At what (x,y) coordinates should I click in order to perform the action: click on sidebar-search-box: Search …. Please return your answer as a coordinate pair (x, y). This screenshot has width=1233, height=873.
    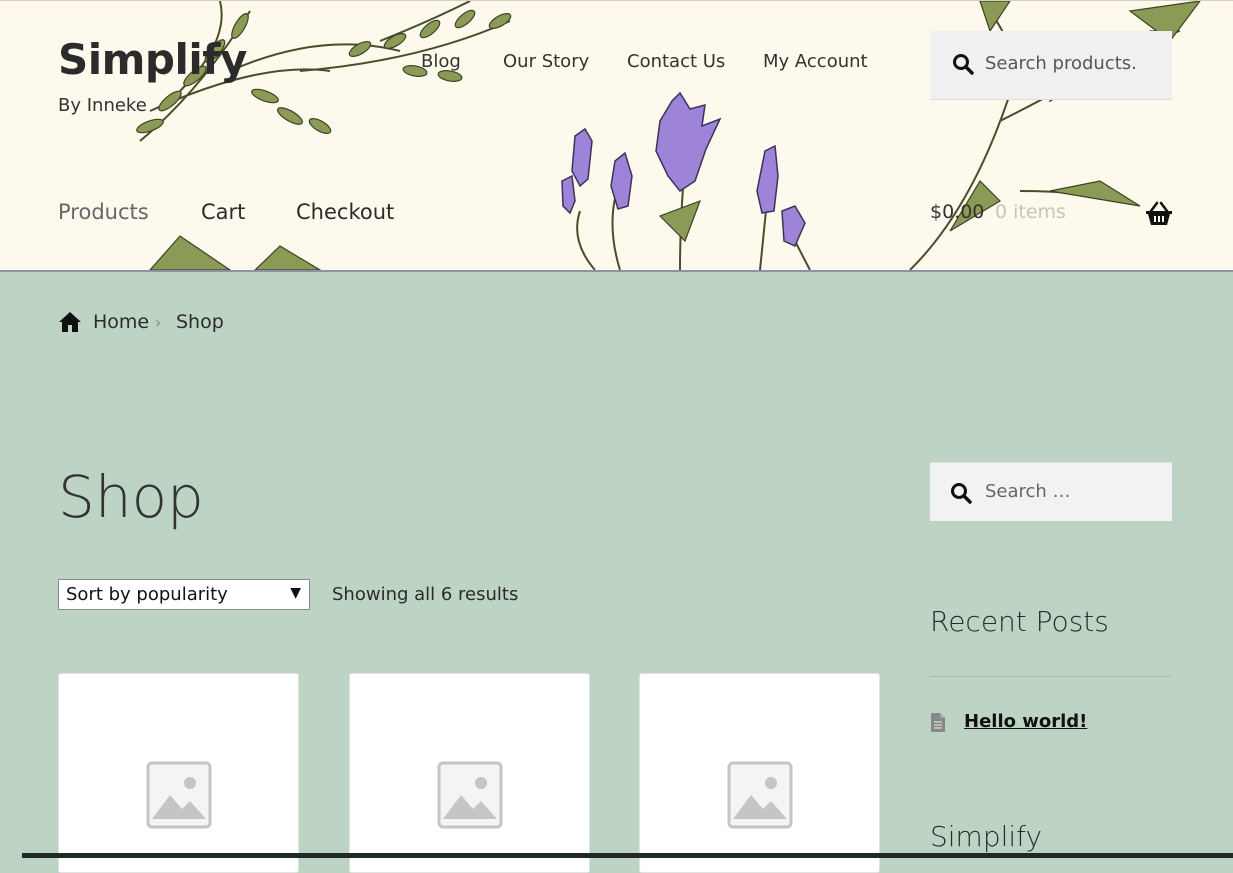
    Looking at the image, I should click on (1051, 491).